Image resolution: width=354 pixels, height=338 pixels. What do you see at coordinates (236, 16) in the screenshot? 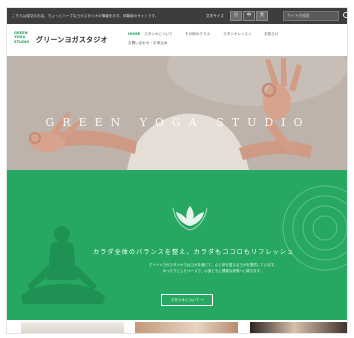
I see `font-size-small-button: 小` at bounding box center [236, 16].